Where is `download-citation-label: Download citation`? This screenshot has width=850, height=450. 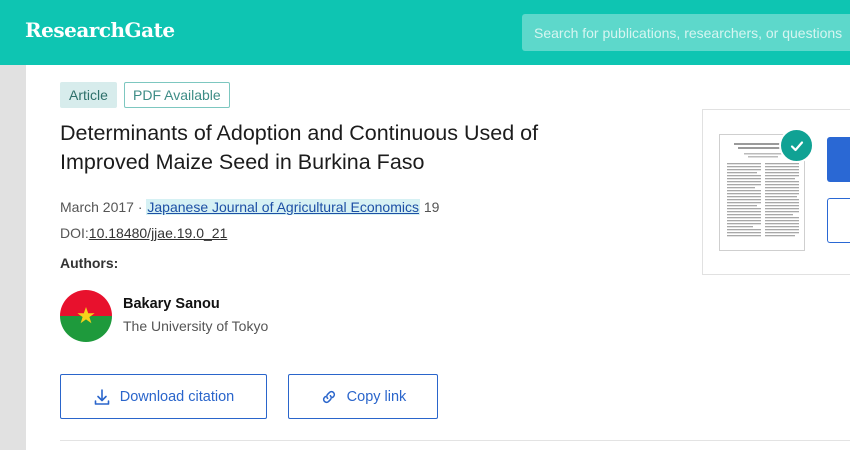 download-citation-label: Download citation is located at coordinates (177, 396).